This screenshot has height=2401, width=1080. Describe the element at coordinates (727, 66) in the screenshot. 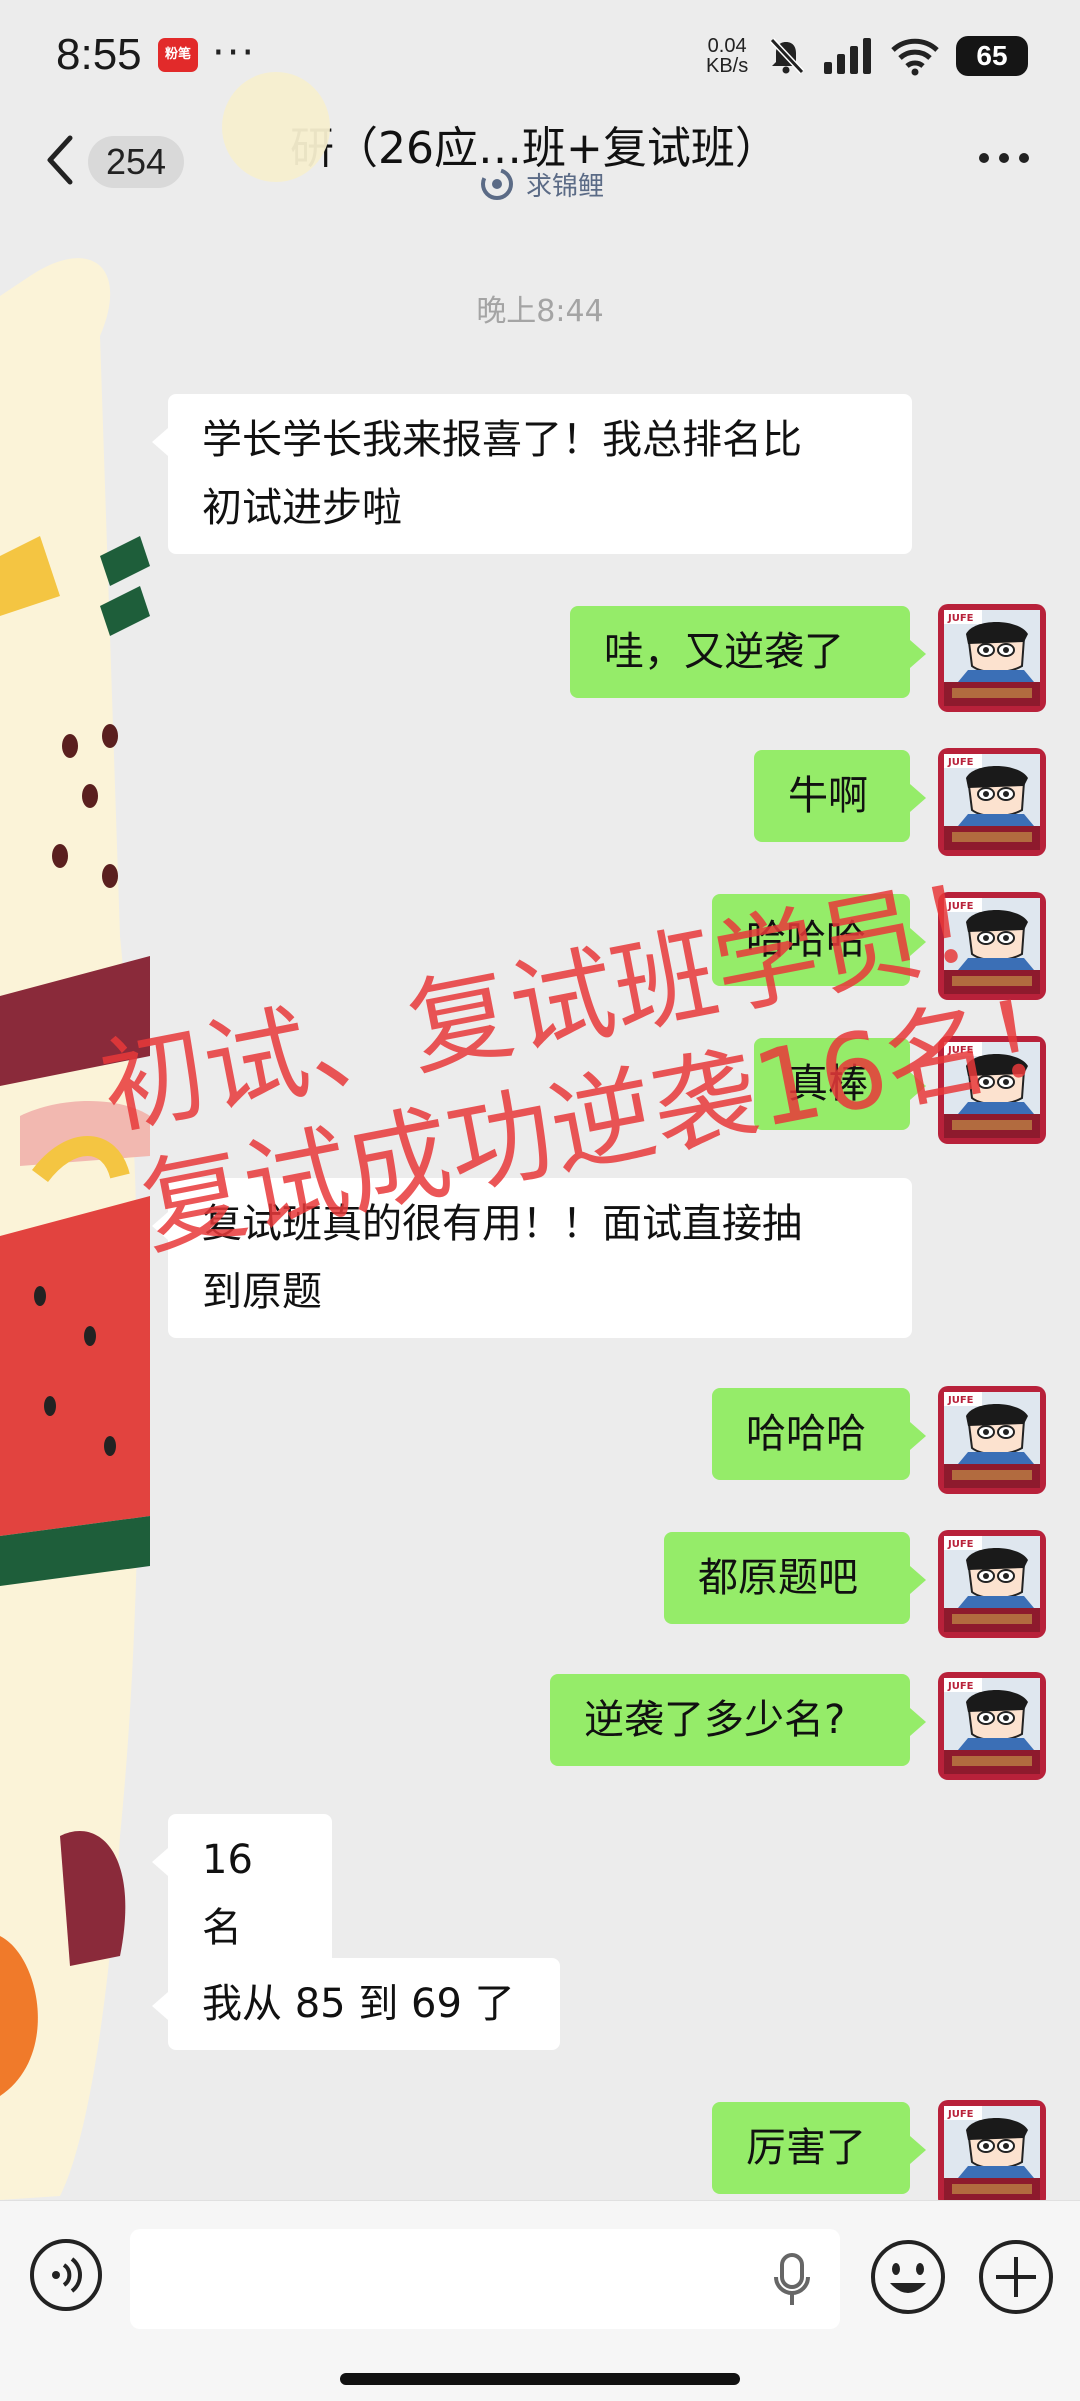

I see `network-speed-unit: KB/s` at that location.